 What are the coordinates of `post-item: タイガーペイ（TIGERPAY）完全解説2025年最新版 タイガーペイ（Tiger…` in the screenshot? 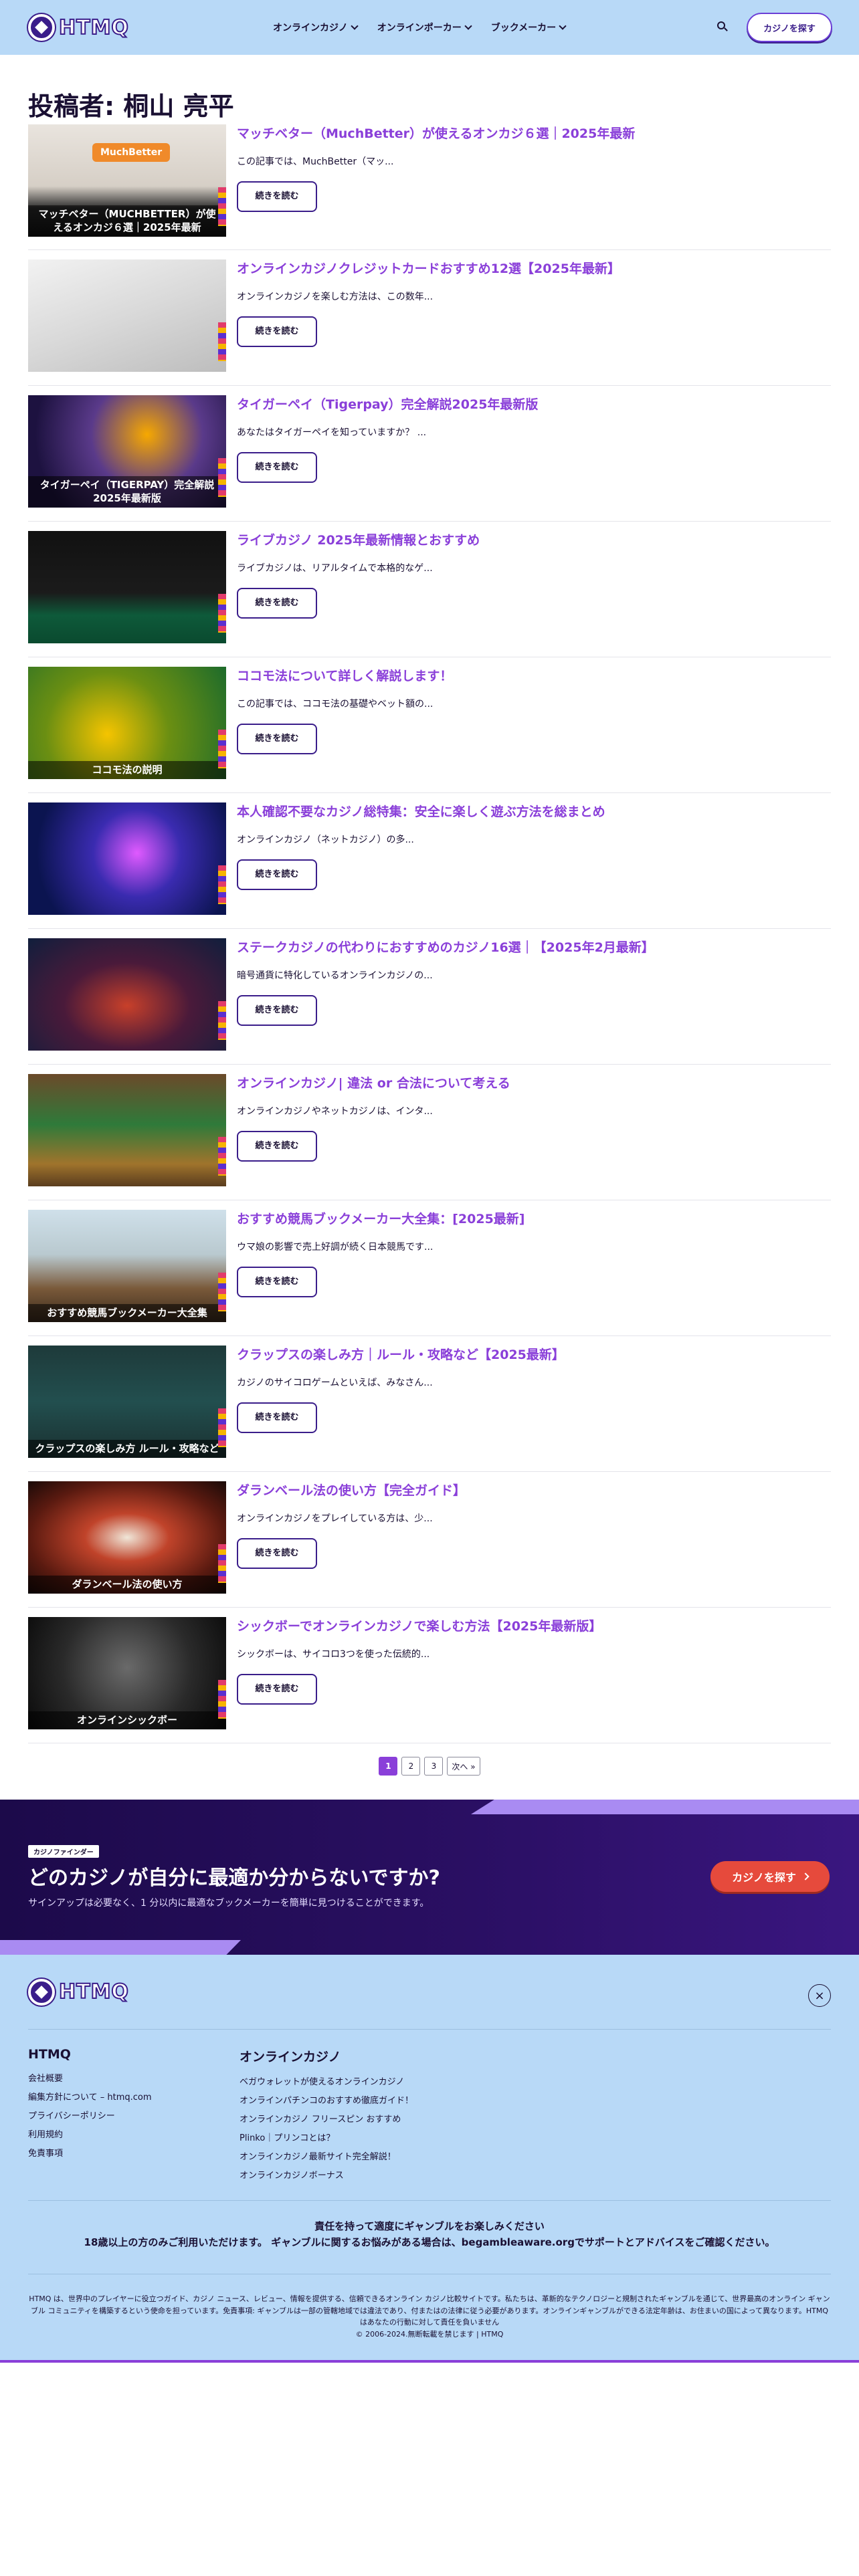 It's located at (429, 454).